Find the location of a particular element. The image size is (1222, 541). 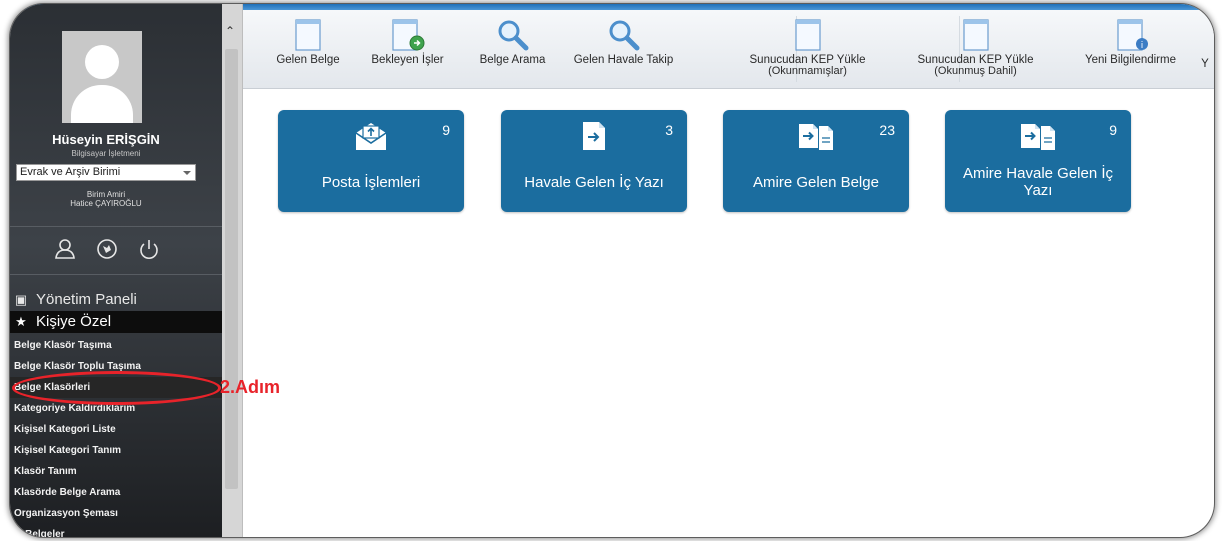

document-pending-icon is located at coordinates (407, 35).